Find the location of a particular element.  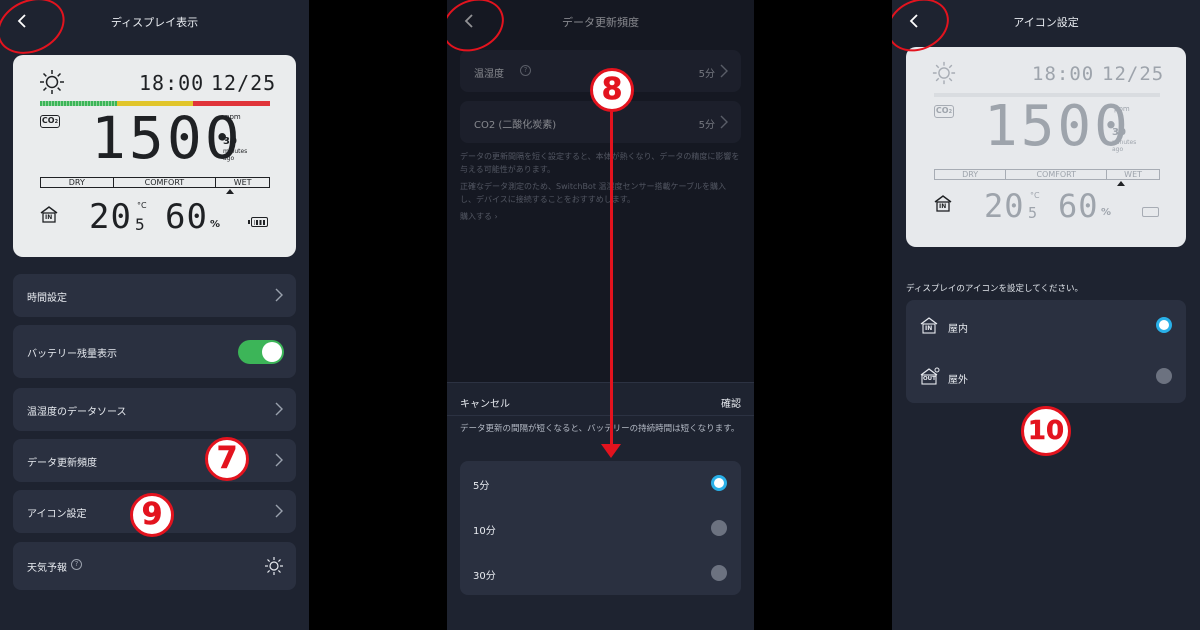

data-source-row: 温湿度のデータソース is located at coordinates (154, 409).